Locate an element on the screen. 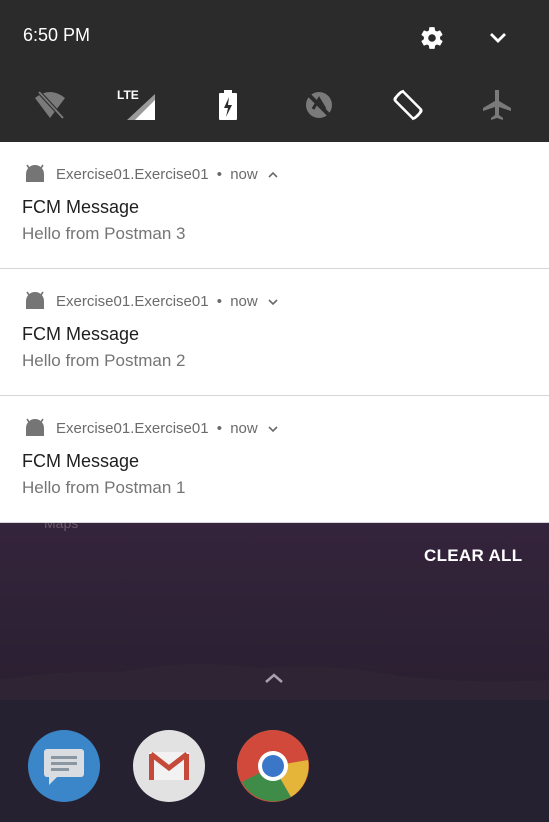 This screenshot has height=822, width=549. gmail-icon is located at coordinates (169, 766).